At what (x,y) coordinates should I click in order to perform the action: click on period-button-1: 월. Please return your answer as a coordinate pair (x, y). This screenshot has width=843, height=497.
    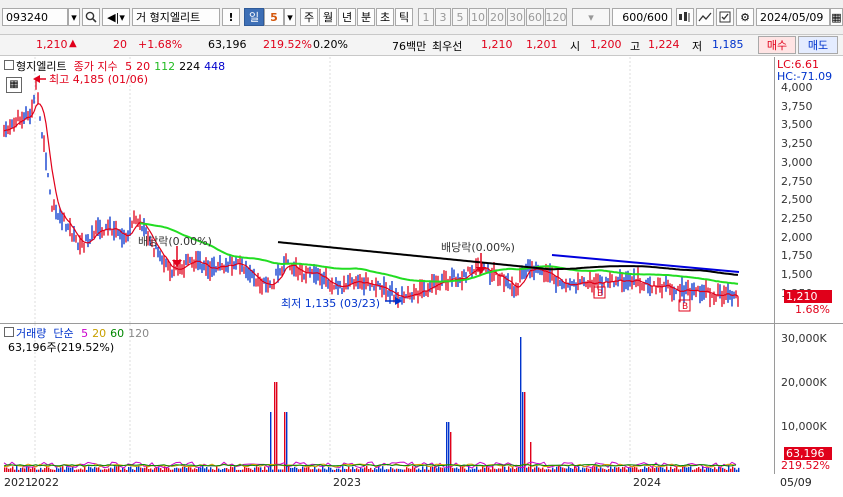
    Looking at the image, I should click on (328, 17).